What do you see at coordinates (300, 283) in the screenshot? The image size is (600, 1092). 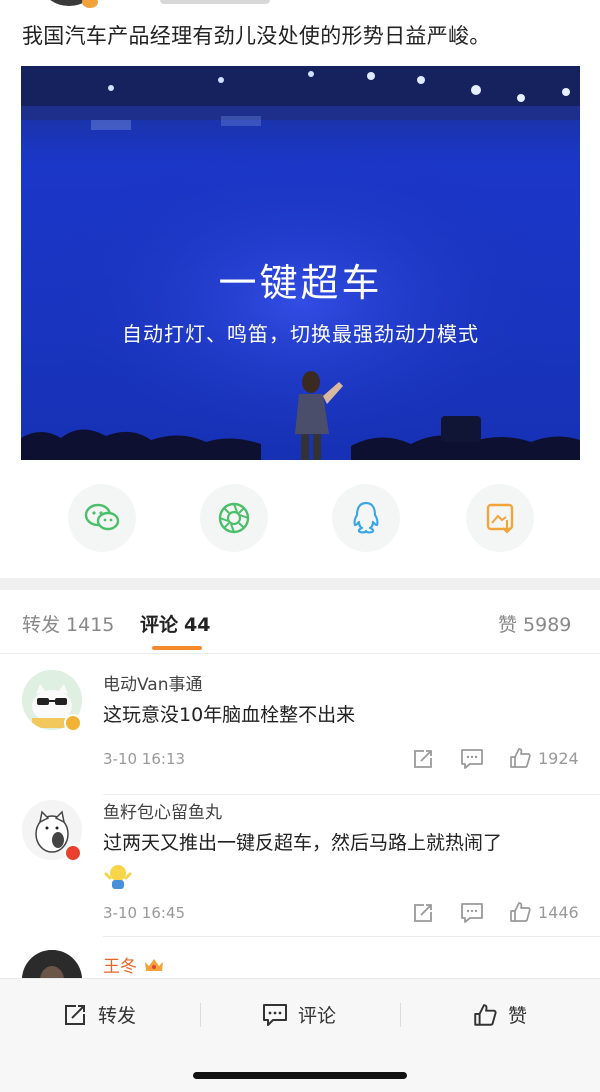 I see `image-headline: 一键超车` at bounding box center [300, 283].